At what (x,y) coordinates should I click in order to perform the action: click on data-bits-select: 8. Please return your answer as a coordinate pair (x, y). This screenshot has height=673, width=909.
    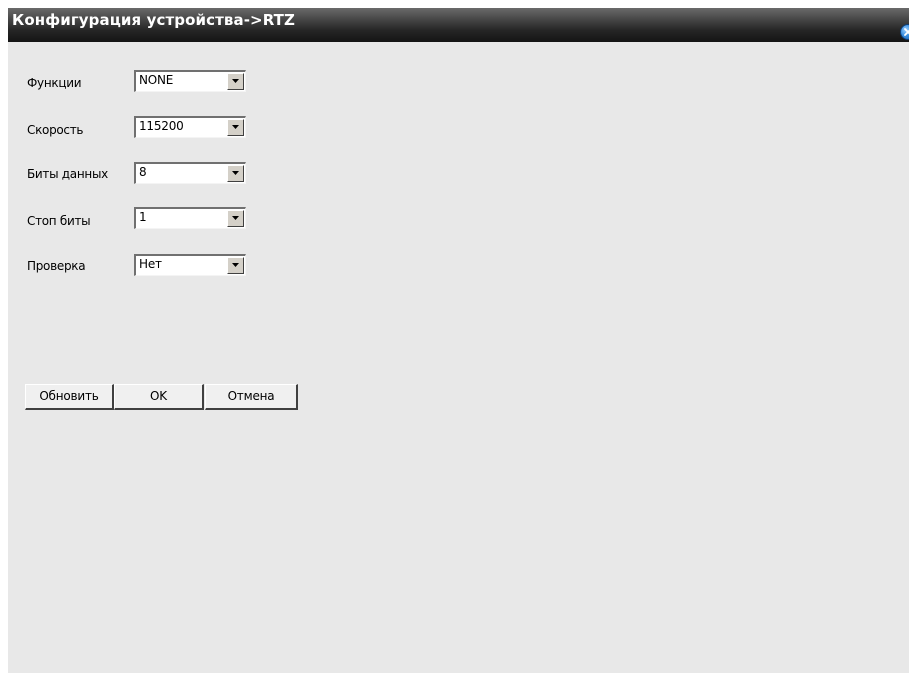
    Looking at the image, I should click on (190, 173).